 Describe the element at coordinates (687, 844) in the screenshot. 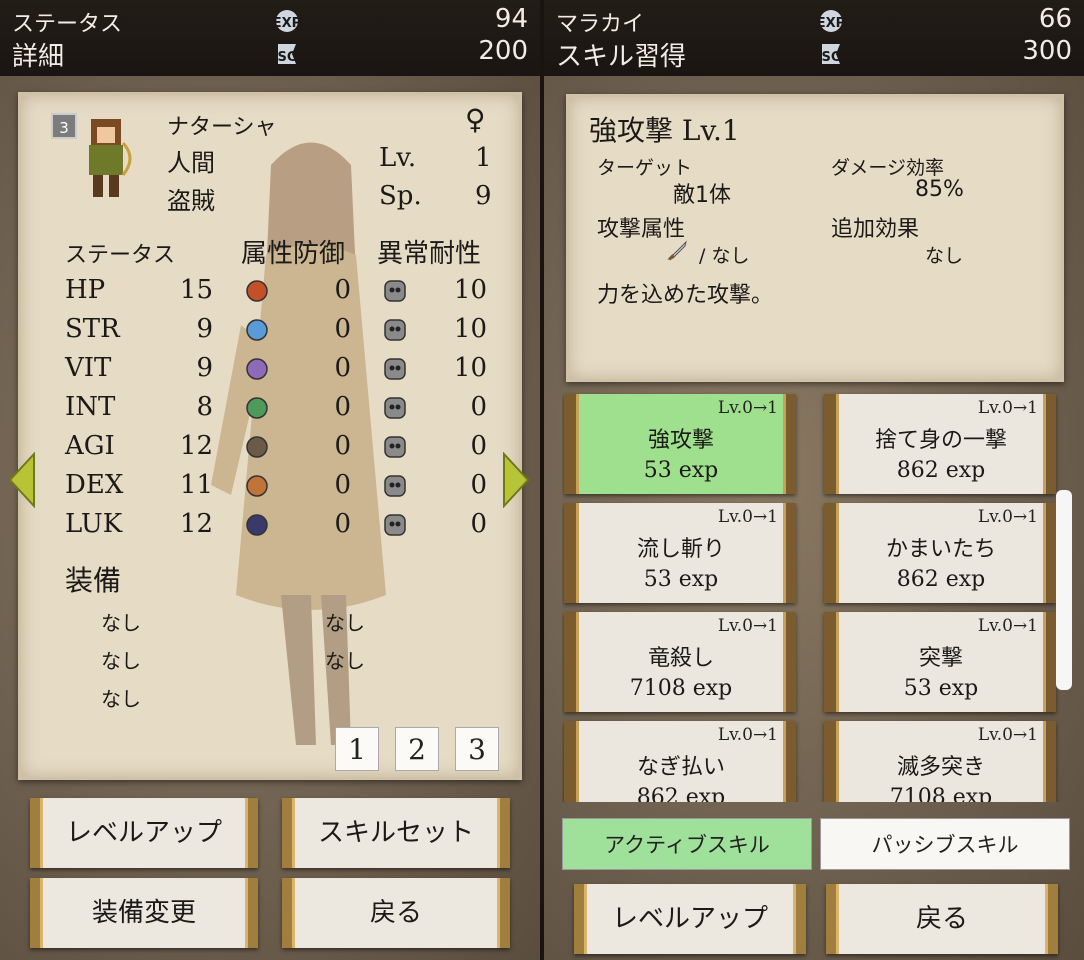

I see `tab-active-skills: アクティブスキル` at that location.